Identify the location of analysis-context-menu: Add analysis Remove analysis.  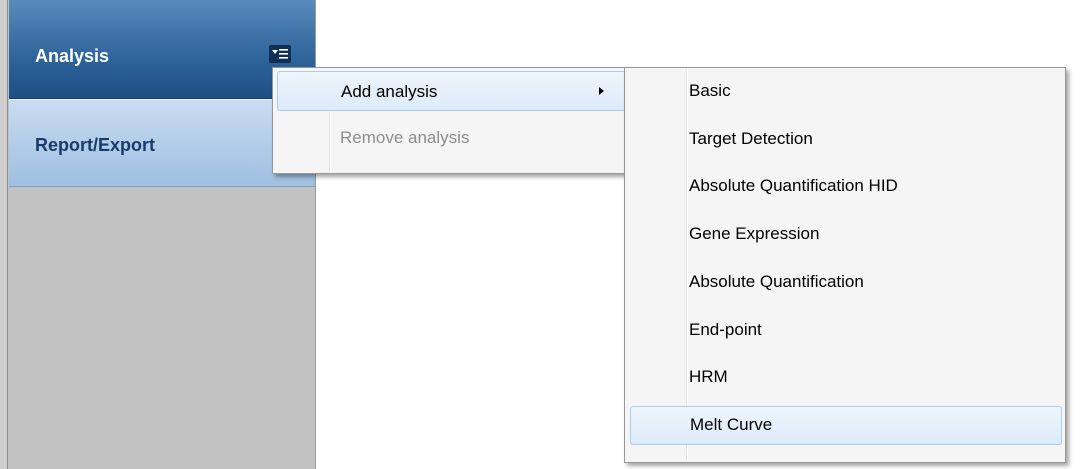
(452, 120).